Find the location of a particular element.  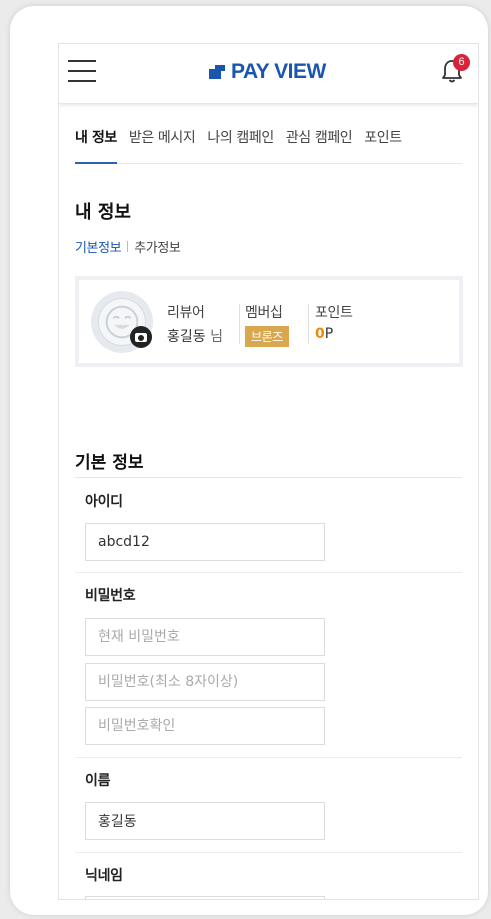

nickname-input is located at coordinates (205, 897).